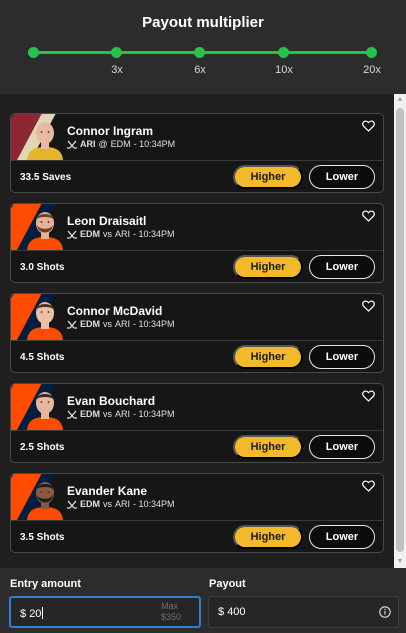 The height and width of the screenshot is (633, 406). I want to click on game-matchup: ARI @ EDM - 10:34PM, so click(121, 144).